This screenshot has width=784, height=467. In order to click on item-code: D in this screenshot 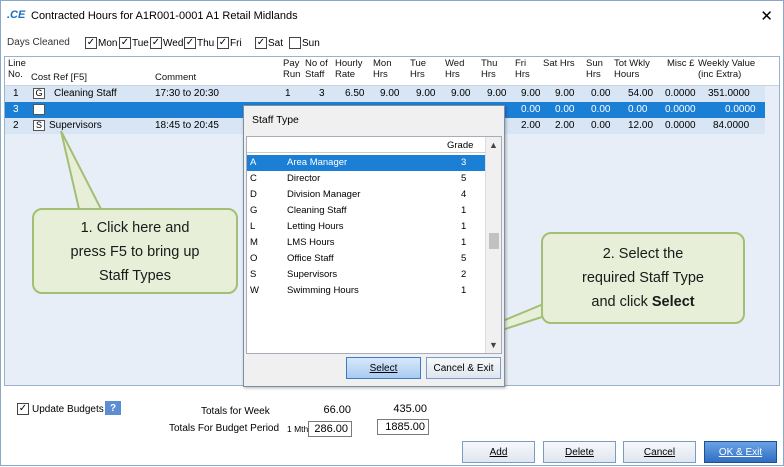, I will do `click(253, 194)`.